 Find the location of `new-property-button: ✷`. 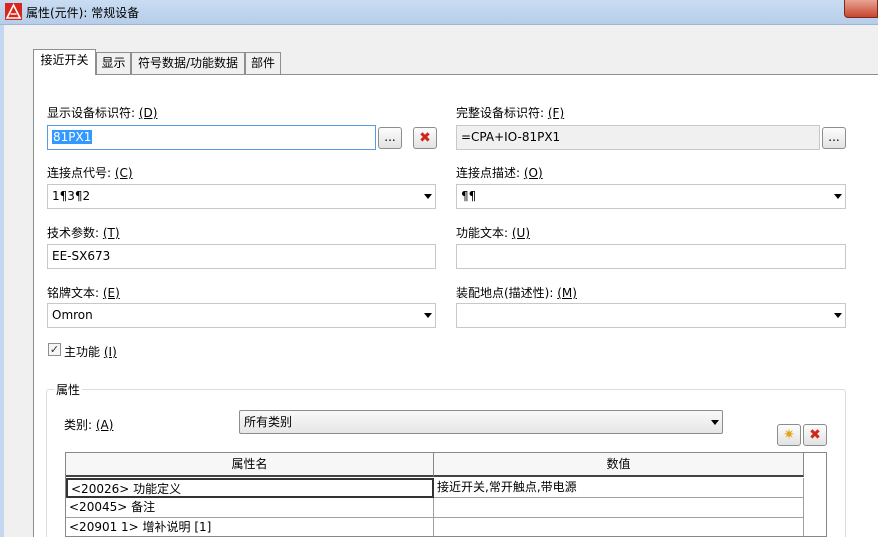

new-property-button: ✷ is located at coordinates (789, 435).